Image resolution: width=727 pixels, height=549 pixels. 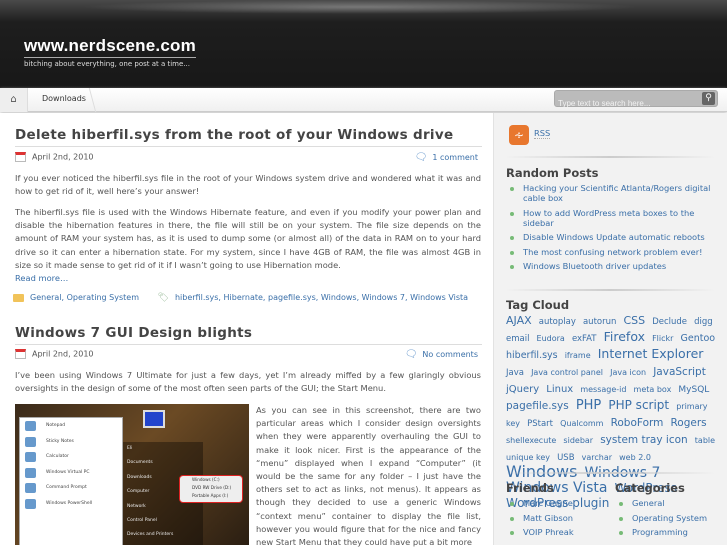 I want to click on tag-link: RoboForm, so click(x=637, y=423).